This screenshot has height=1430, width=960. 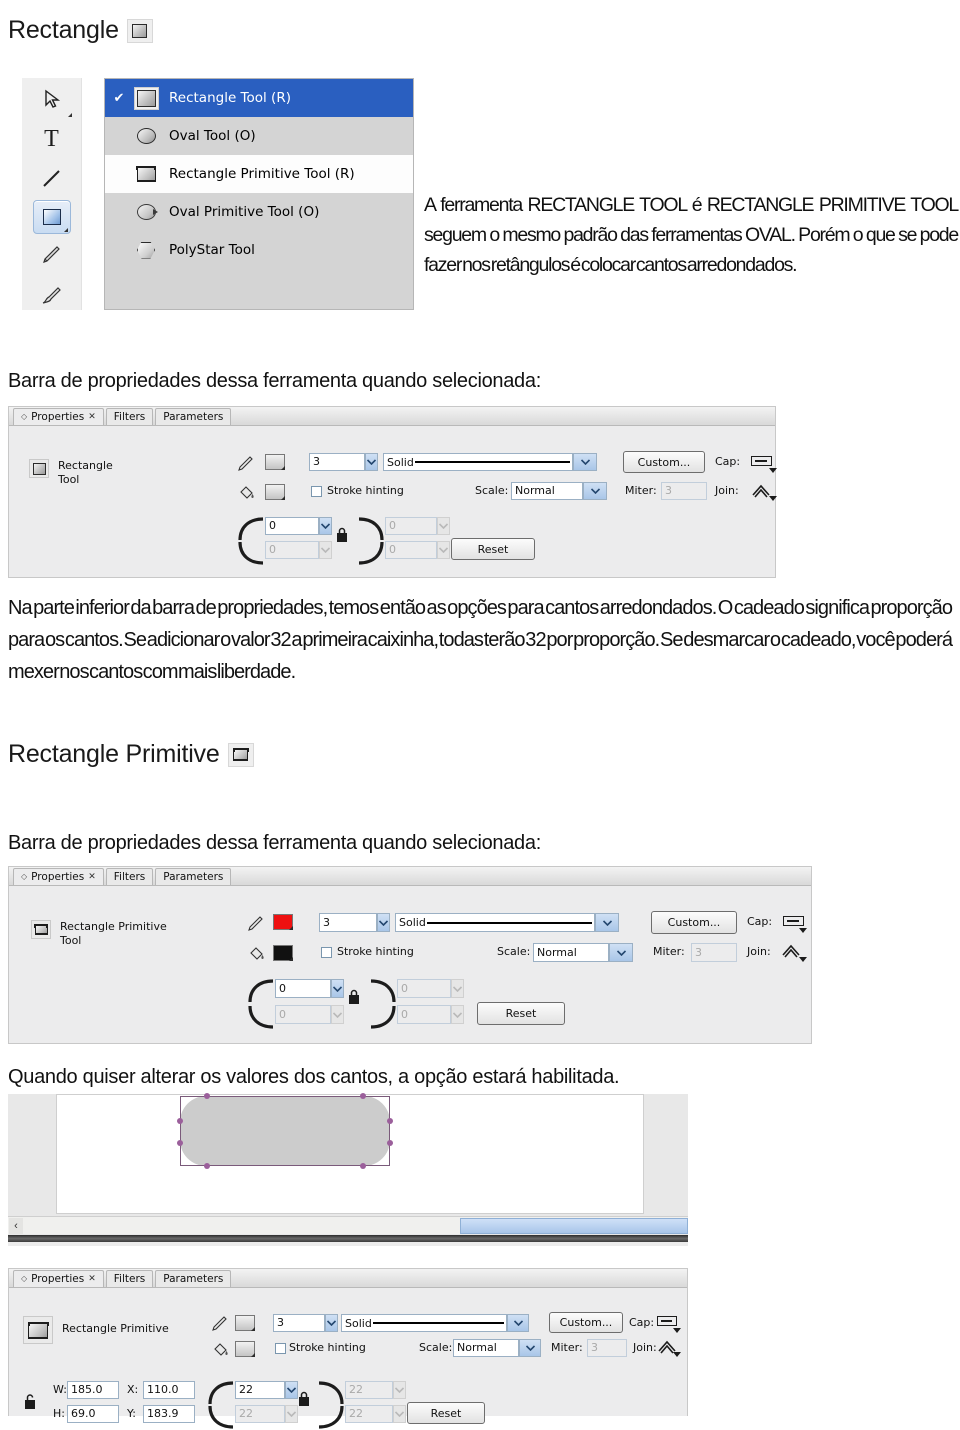 What do you see at coordinates (52, 255) in the screenshot?
I see `pencil-tool` at bounding box center [52, 255].